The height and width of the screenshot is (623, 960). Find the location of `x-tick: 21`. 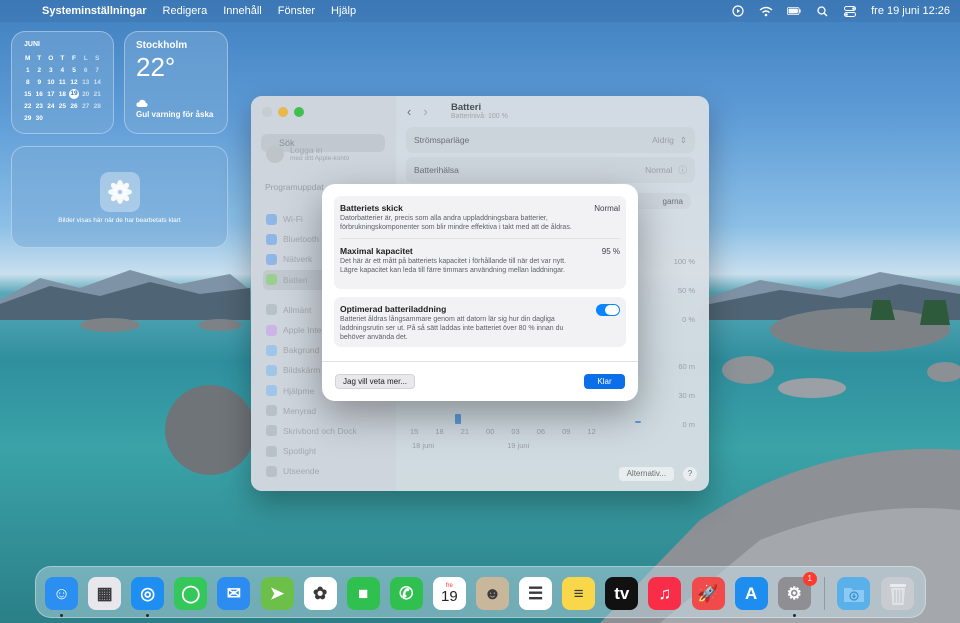

x-tick: 21 is located at coordinates (465, 431).